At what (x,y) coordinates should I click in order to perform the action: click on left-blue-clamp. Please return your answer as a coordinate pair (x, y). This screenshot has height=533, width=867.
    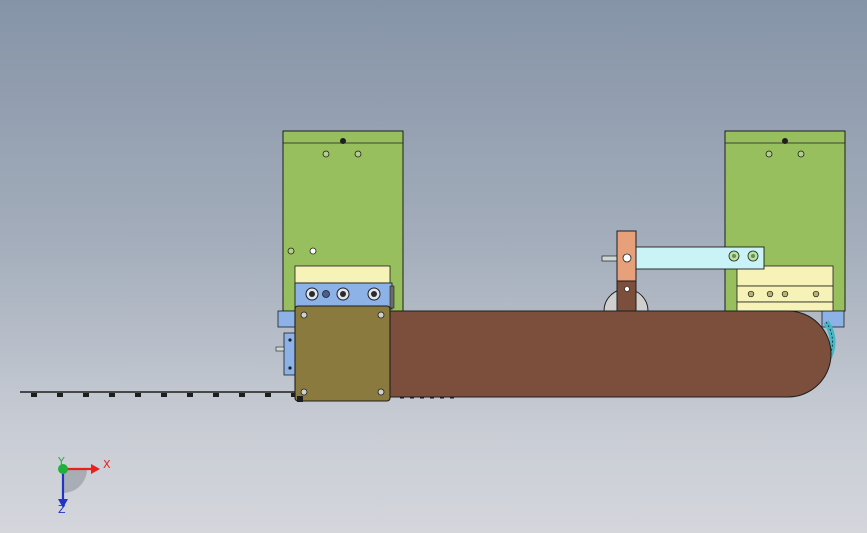
    Looking at the image, I should click on (344, 296).